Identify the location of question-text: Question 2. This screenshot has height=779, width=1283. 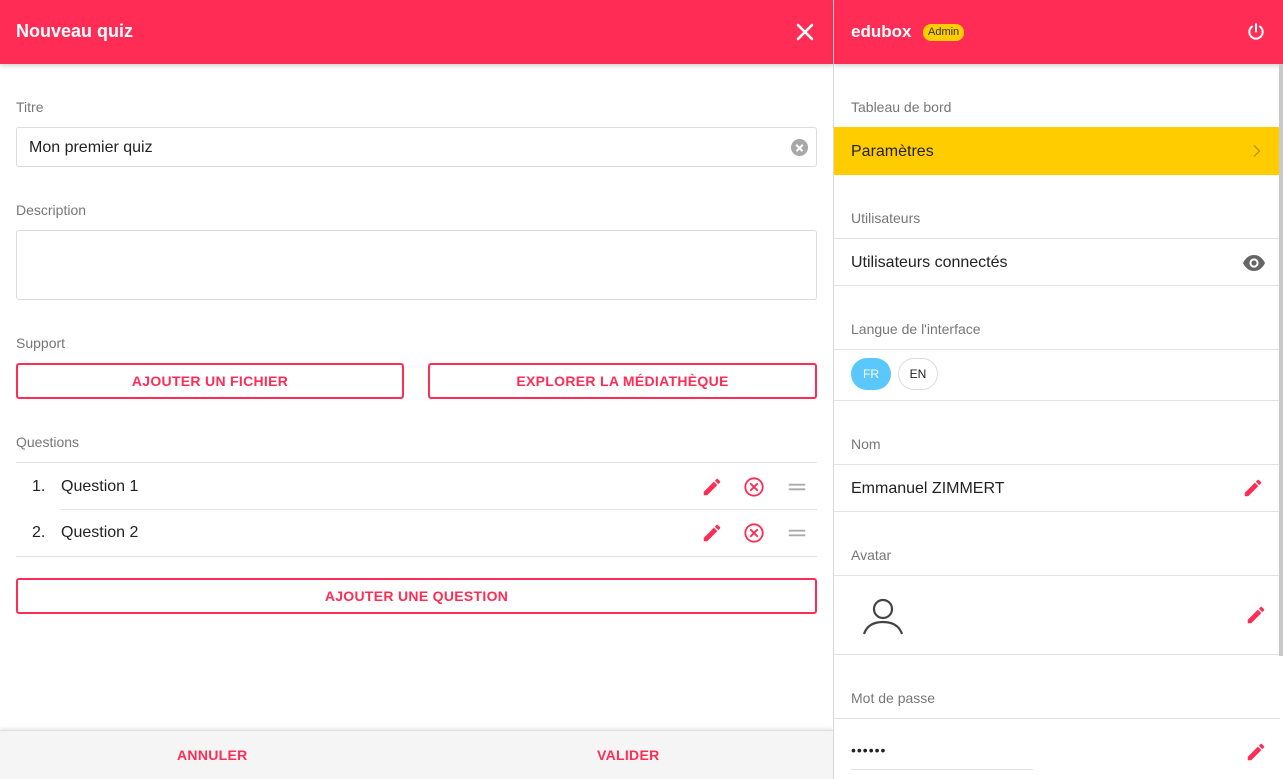
(100, 532).